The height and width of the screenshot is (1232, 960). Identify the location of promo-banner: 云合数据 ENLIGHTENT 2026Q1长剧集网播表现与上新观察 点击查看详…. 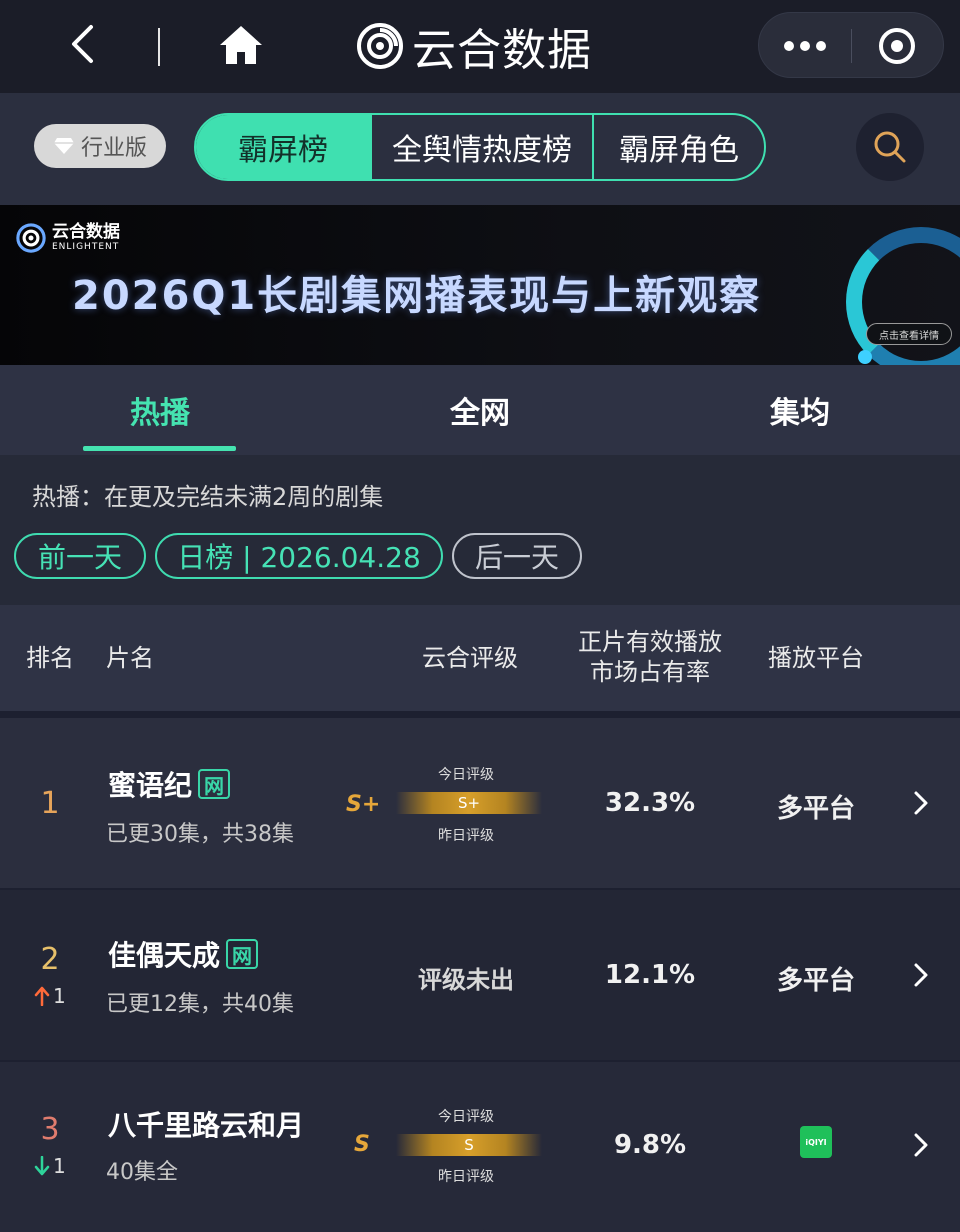
(480, 285).